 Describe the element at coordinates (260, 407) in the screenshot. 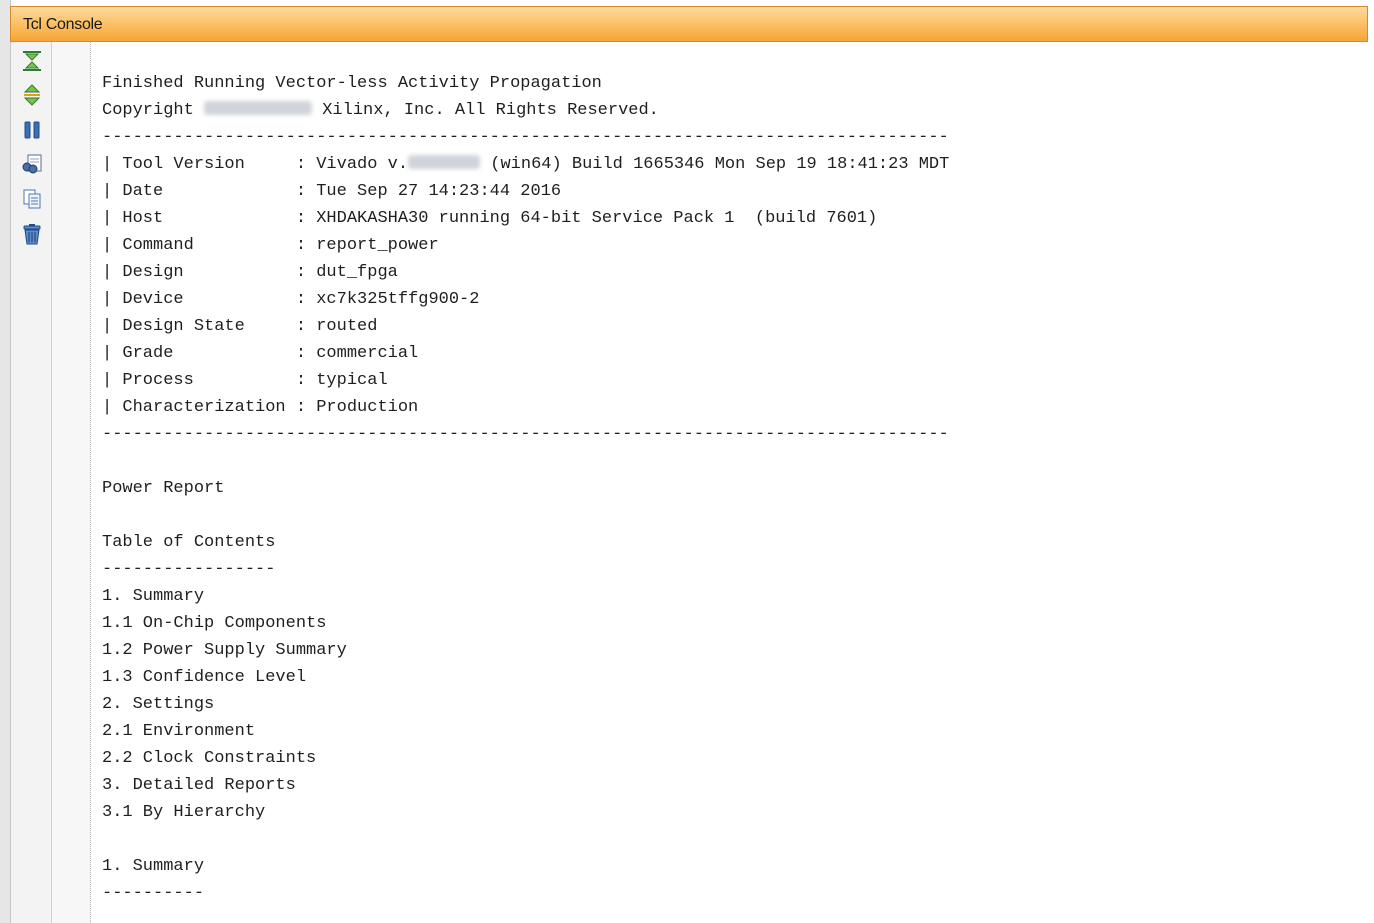

I see `console-line: | Characterization : Production` at that location.